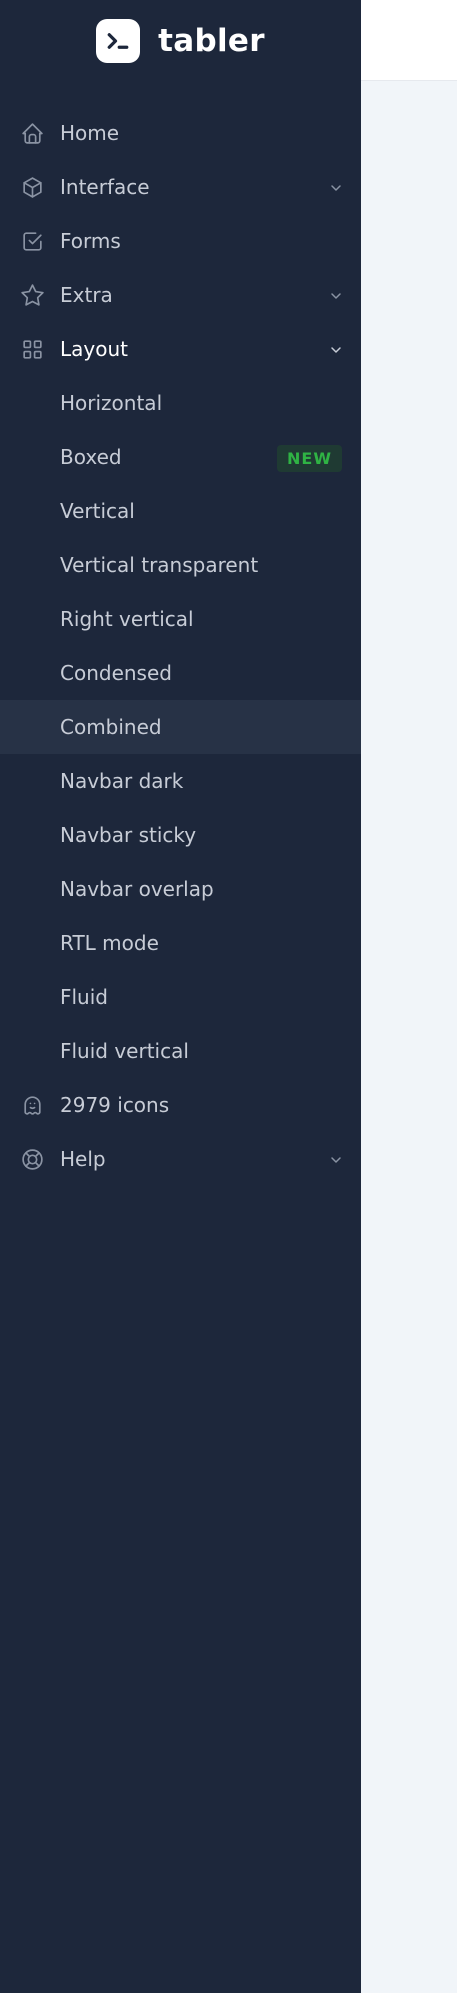  Describe the element at coordinates (128, 835) in the screenshot. I see `sidebar-subitem-label: Navbar sticky` at that location.